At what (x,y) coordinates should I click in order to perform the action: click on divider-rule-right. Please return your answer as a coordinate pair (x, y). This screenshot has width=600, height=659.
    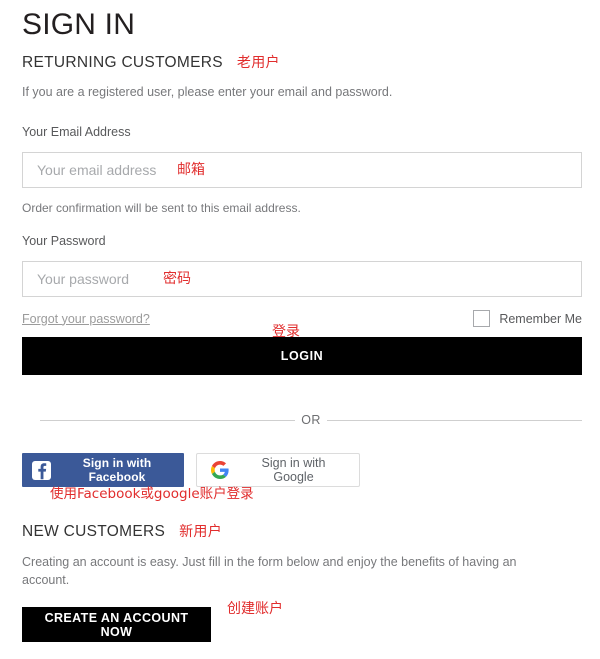
    Looking at the image, I should click on (454, 420).